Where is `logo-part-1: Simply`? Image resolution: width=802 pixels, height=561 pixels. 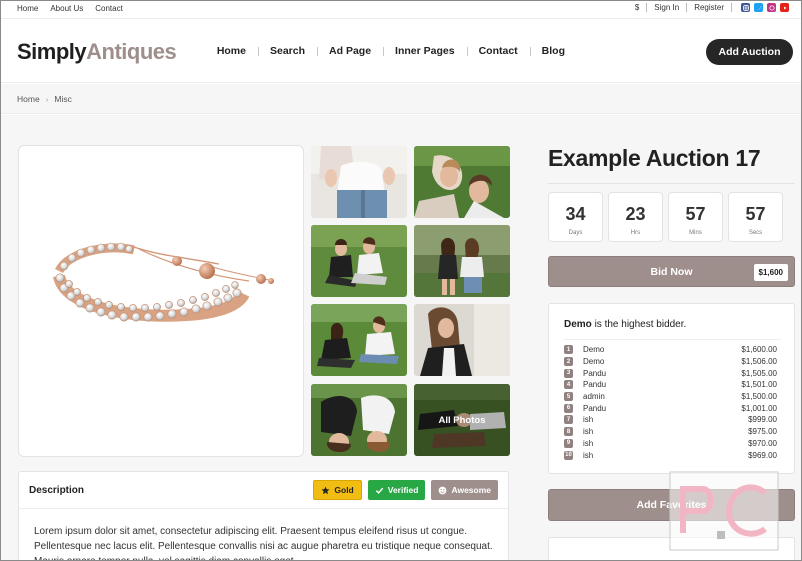 logo-part-1: Simply is located at coordinates (52, 51).